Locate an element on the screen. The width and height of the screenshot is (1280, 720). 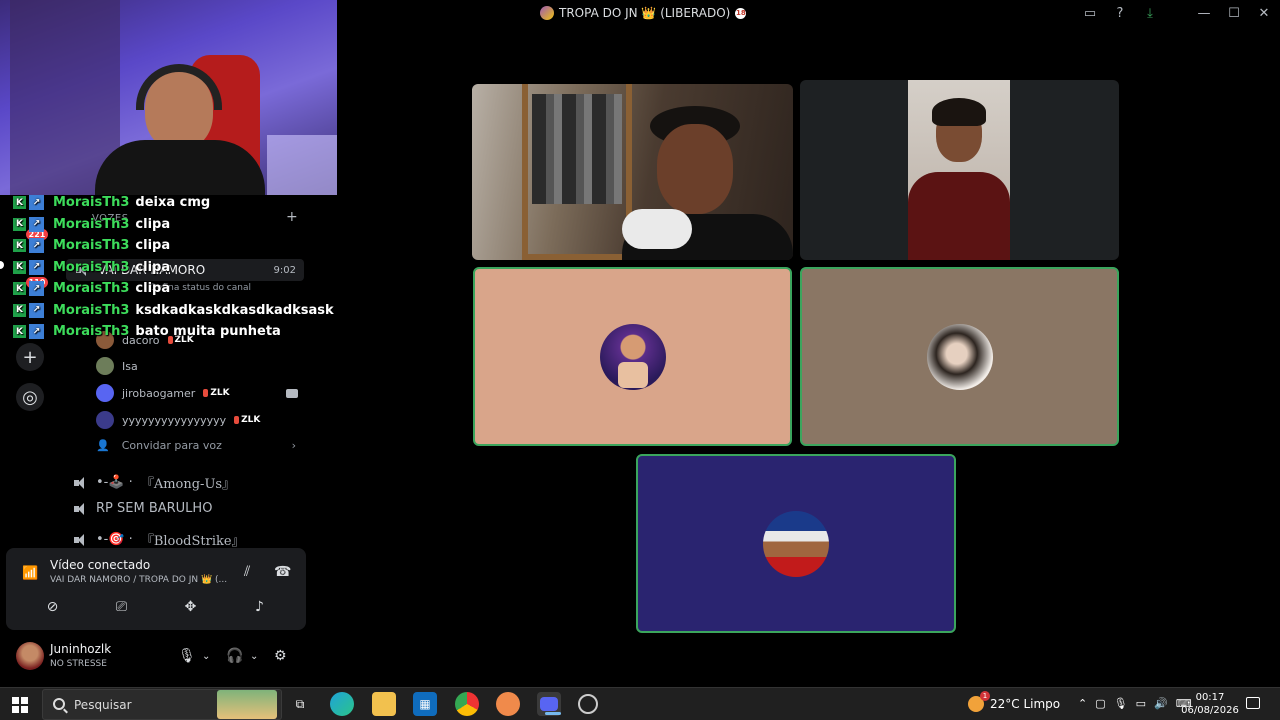
invite-to-voice: 👤 Convidar para voz › is located at coordinates (196, 445).